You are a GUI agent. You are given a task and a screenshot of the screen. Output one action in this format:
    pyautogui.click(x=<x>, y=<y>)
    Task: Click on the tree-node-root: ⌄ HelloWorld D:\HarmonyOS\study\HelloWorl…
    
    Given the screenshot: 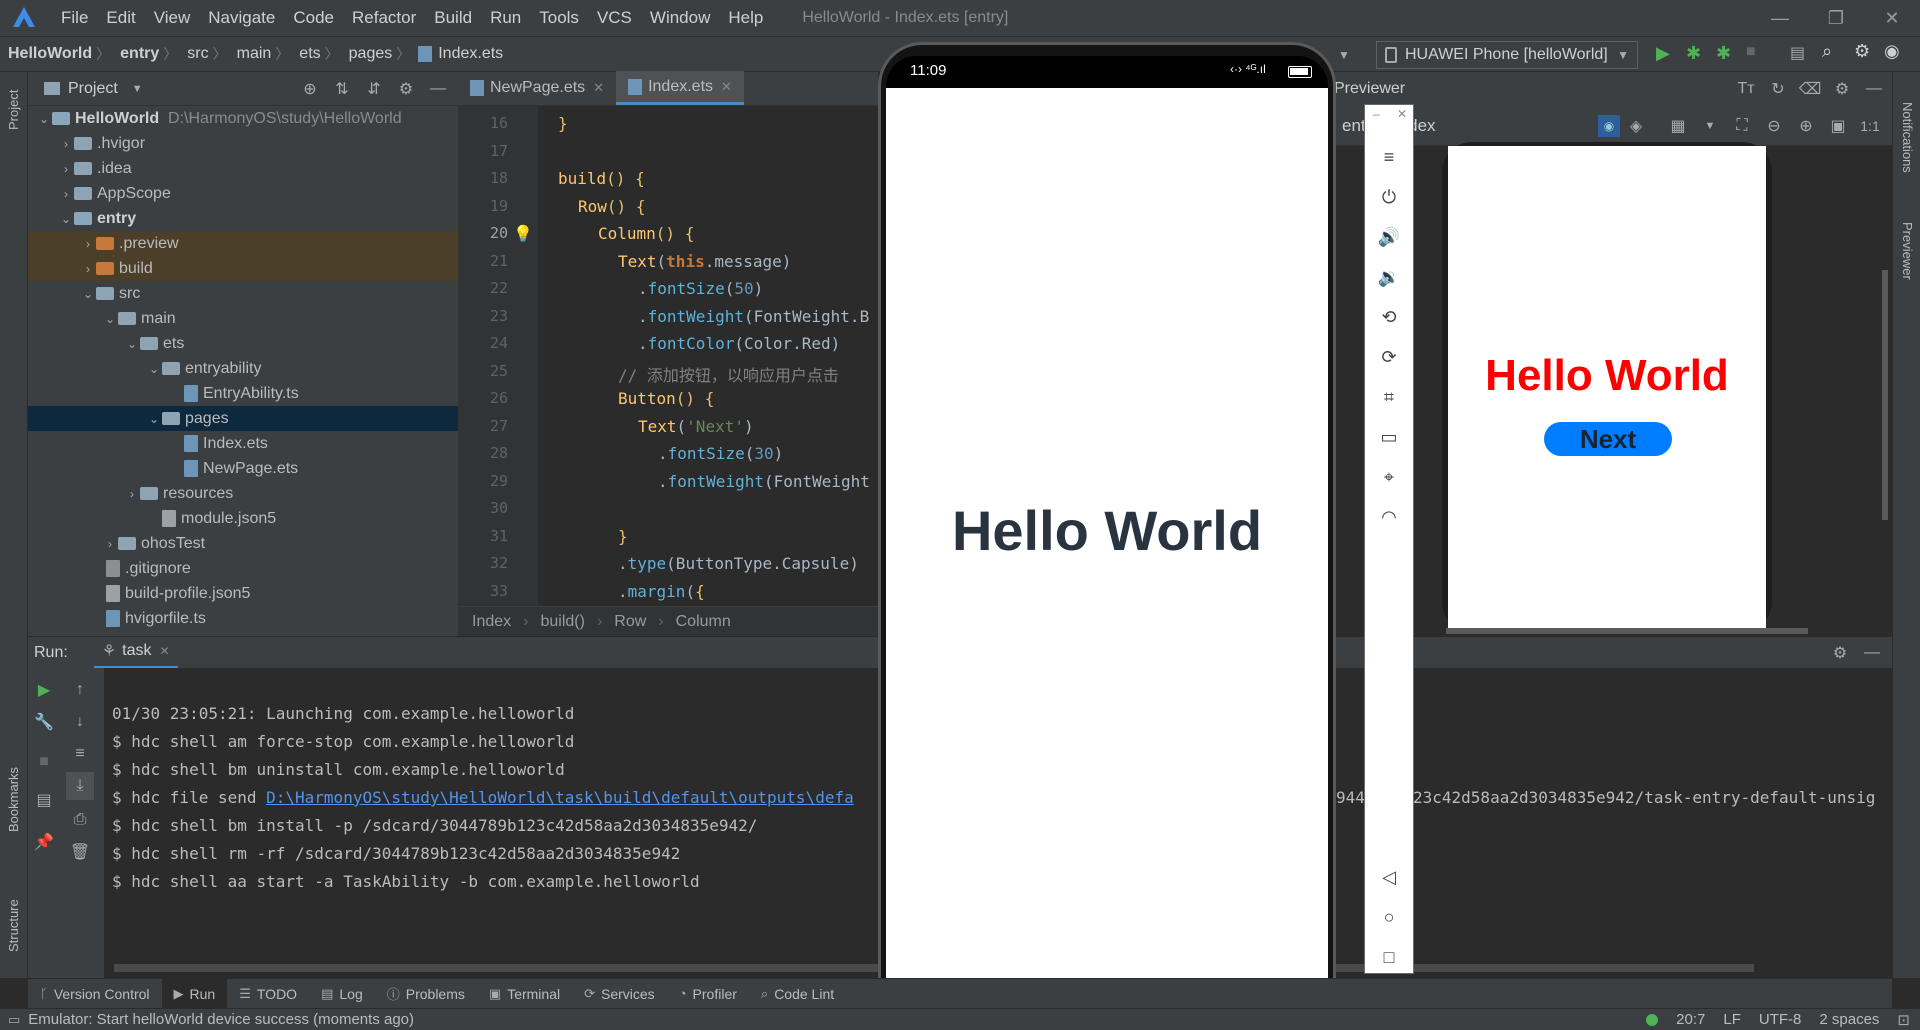 What is the action you would take?
    pyautogui.click(x=243, y=118)
    